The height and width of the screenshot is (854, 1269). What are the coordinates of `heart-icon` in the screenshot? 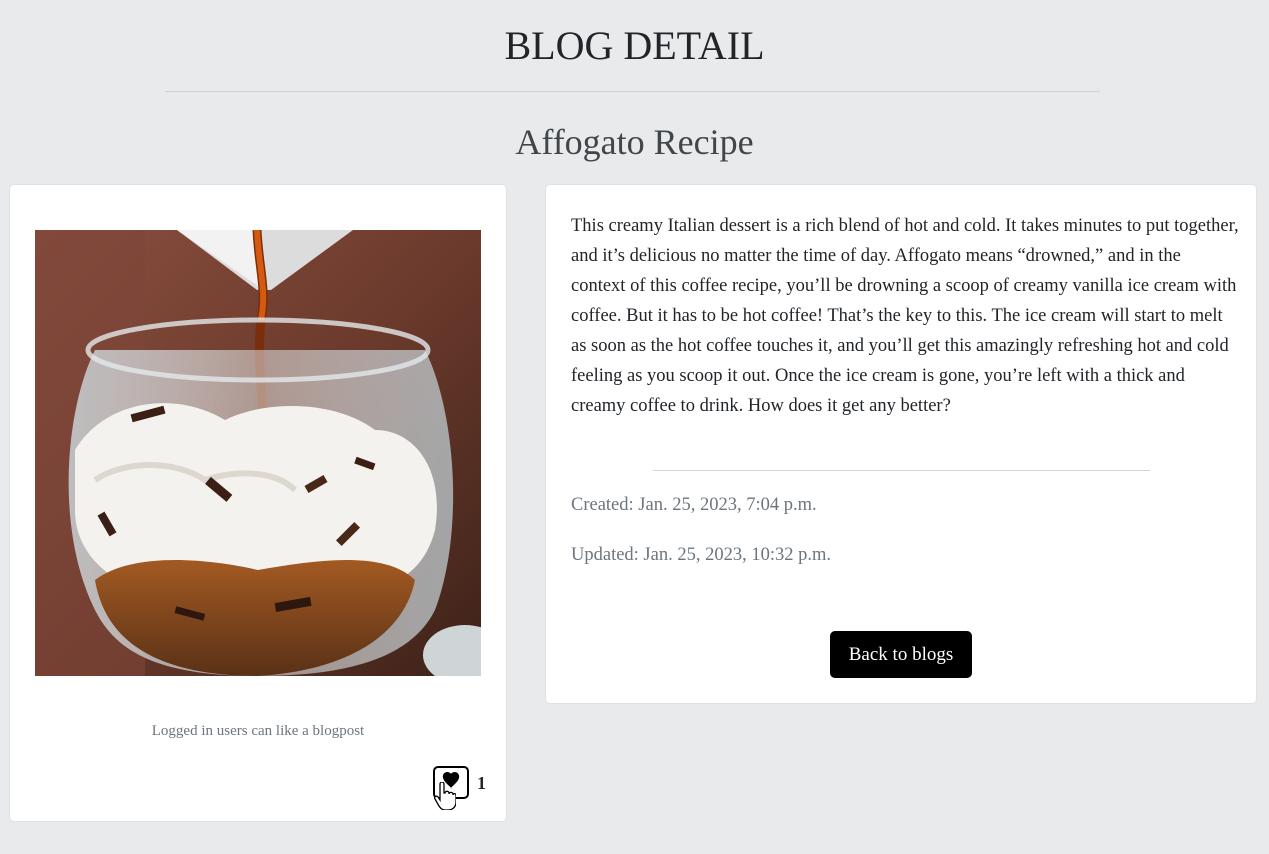 It's located at (451, 782).